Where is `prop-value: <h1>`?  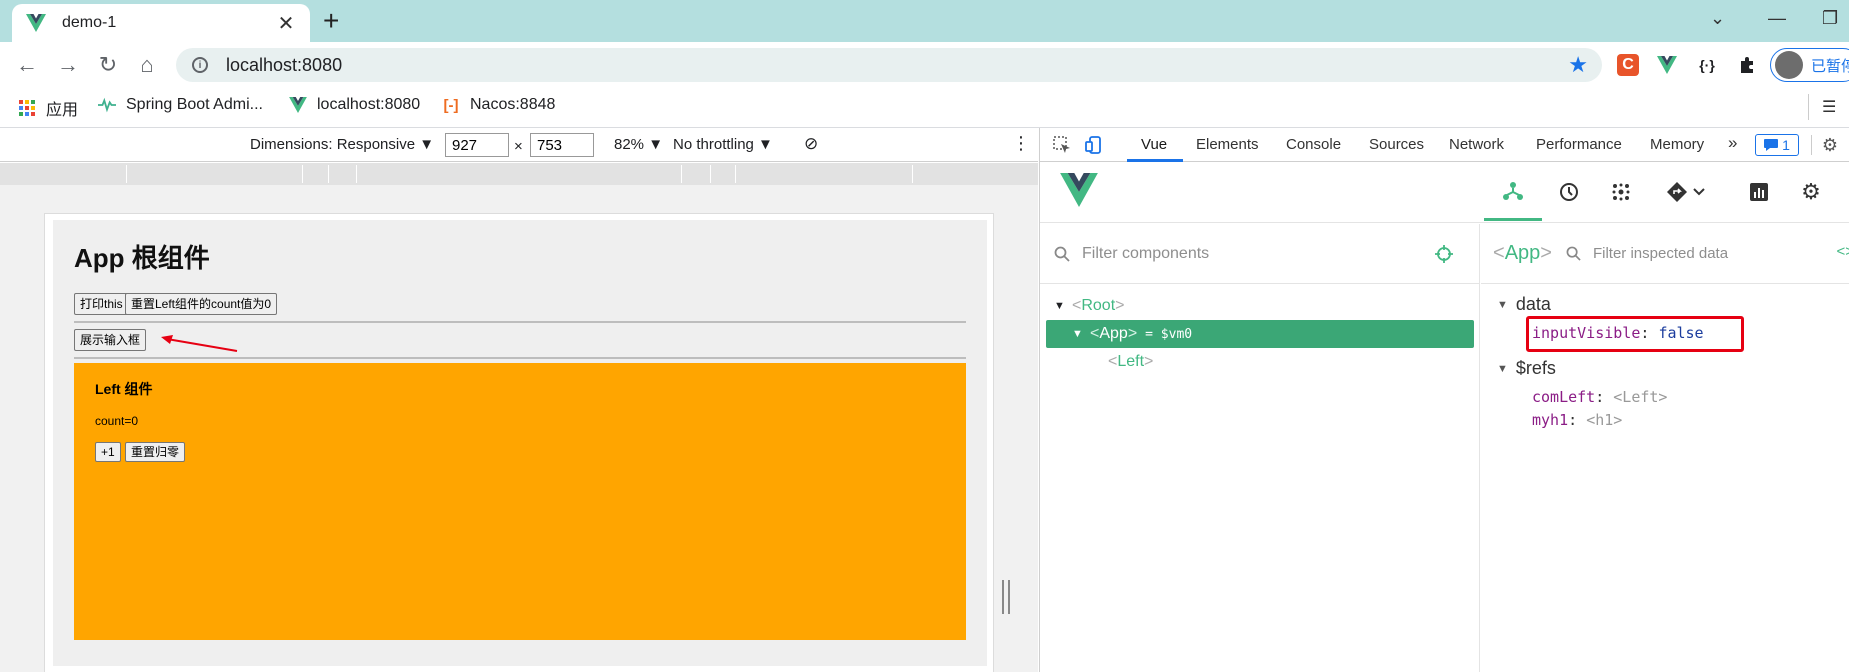
prop-value: <h1> is located at coordinates (1604, 420).